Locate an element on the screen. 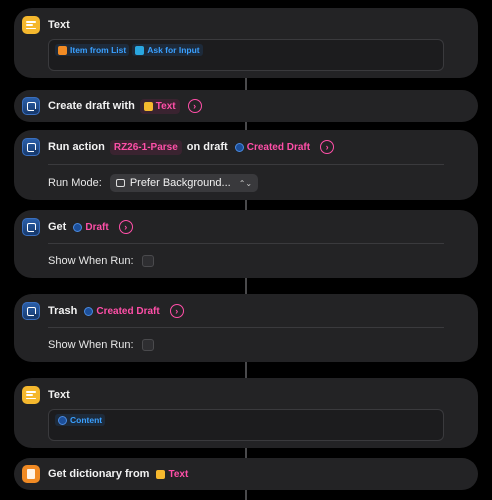 Image resolution: width=492 pixels, height=500 pixels. dictionary-app-icon is located at coordinates (31, 474).